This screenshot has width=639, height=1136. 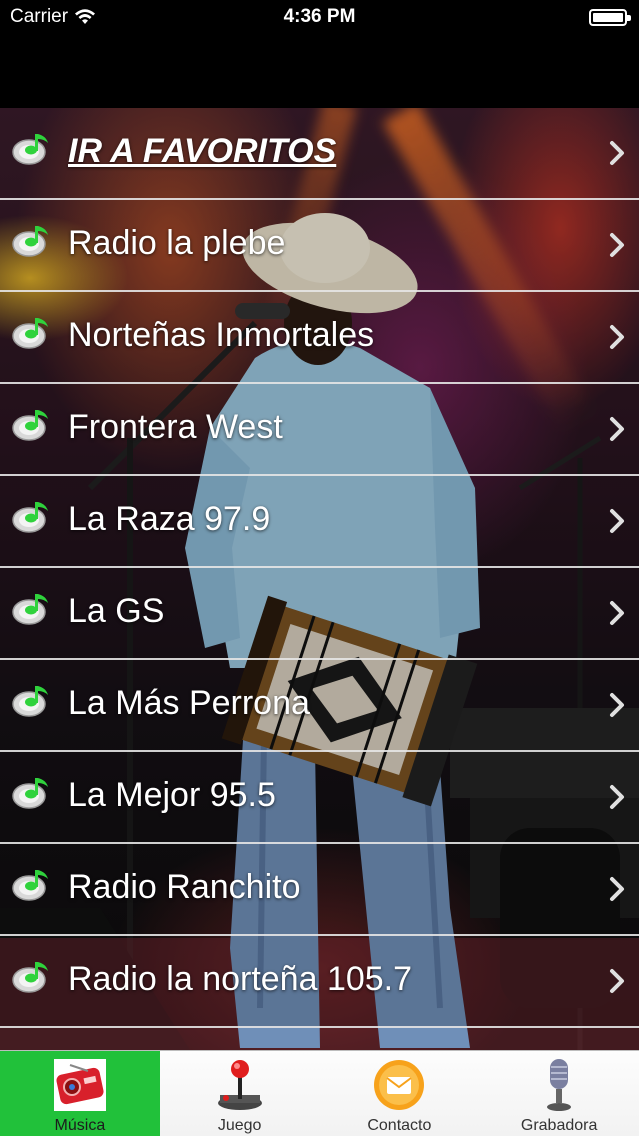 I want to click on station-label: Norteñas Inmortales, so click(x=221, y=335).